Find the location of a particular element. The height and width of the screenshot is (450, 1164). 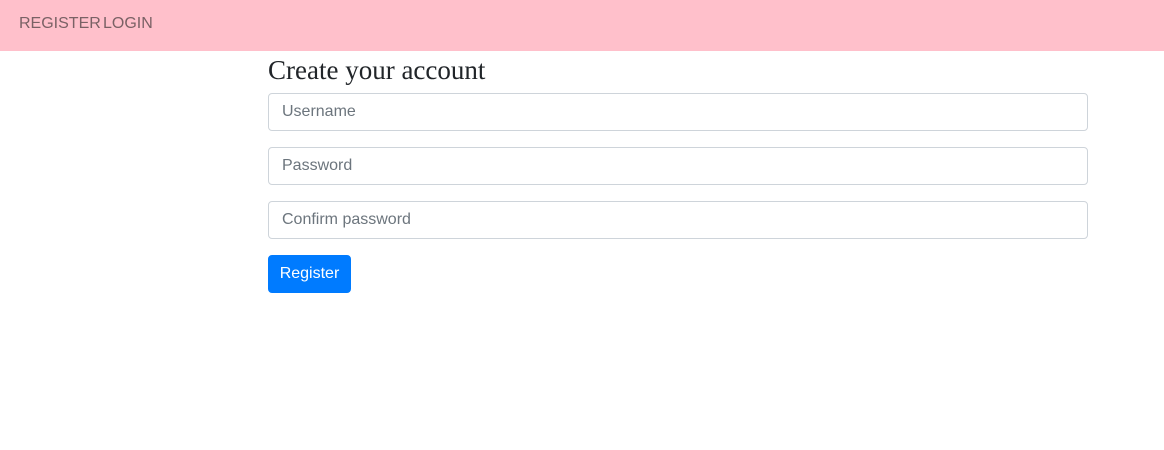

username-input is located at coordinates (678, 112).